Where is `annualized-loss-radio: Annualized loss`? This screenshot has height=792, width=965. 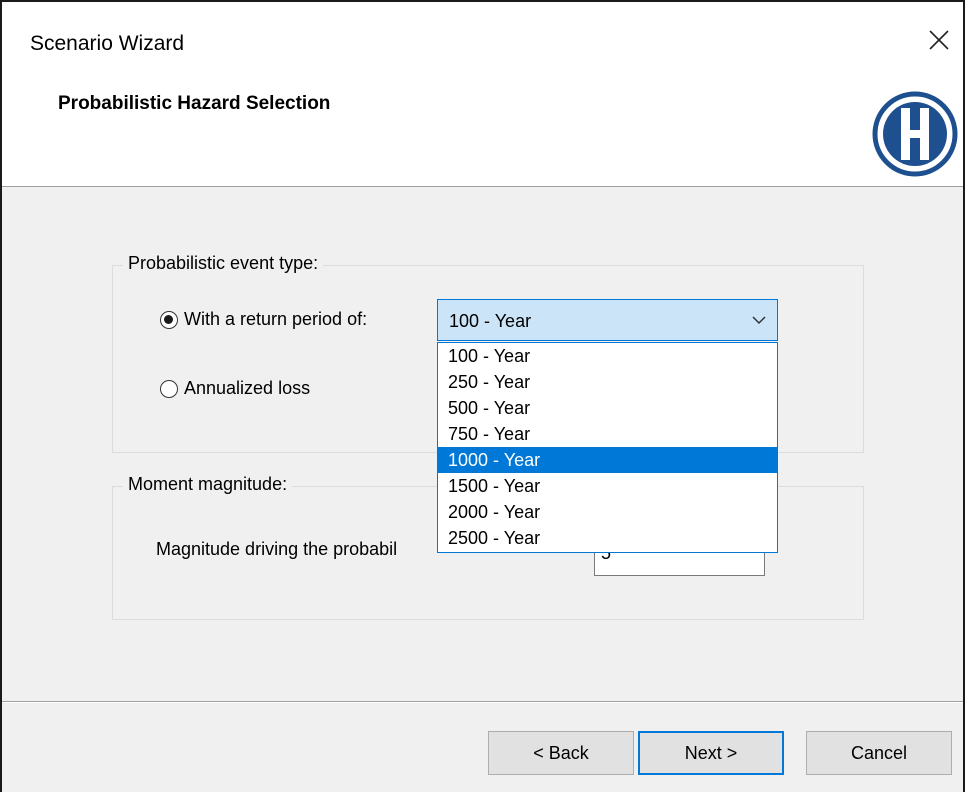 annualized-loss-radio: Annualized loss is located at coordinates (235, 388).